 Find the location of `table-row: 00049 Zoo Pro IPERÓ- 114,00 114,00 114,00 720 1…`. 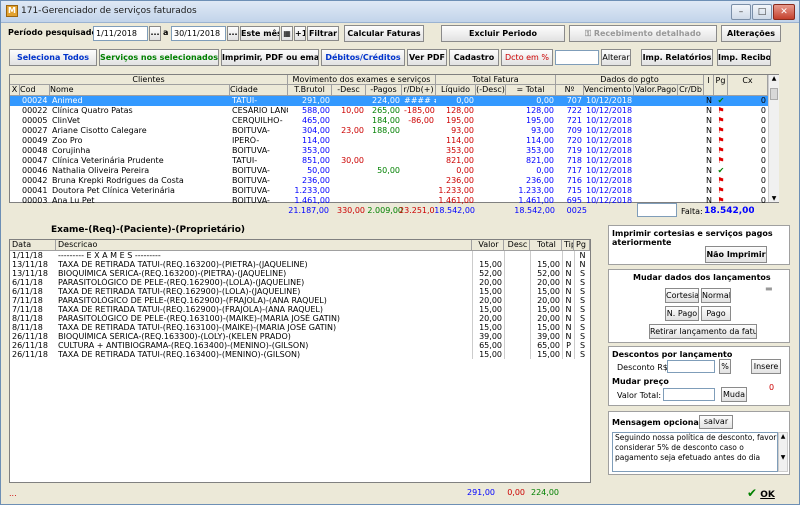

table-row: 00049 Zoo Pro IPERÓ- 114,00 114,00 114,00 720 1… is located at coordinates (389, 141).